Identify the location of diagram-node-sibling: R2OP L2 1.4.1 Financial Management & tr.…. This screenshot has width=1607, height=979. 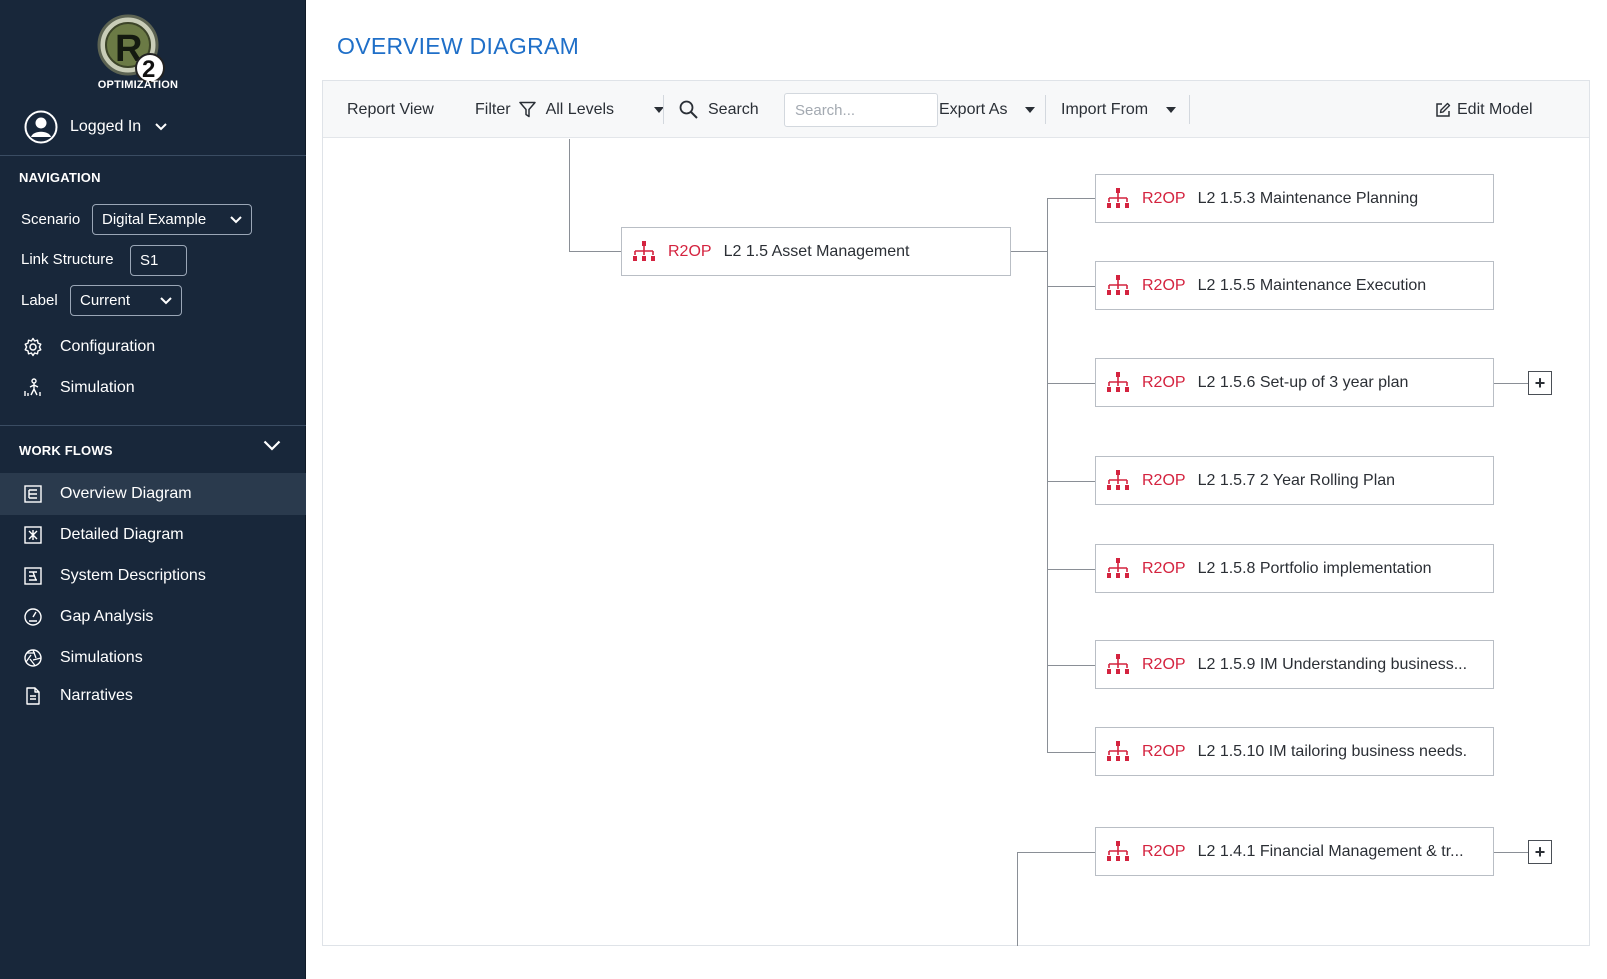
(1294, 851).